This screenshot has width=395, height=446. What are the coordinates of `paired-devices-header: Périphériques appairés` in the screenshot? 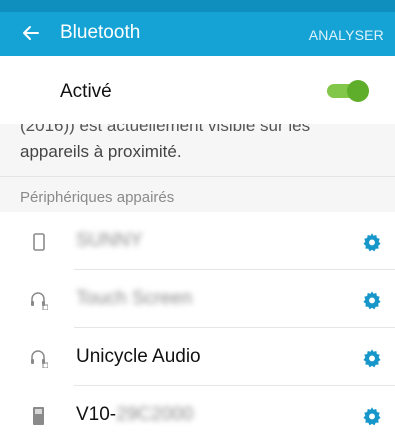 It's located at (197, 194).